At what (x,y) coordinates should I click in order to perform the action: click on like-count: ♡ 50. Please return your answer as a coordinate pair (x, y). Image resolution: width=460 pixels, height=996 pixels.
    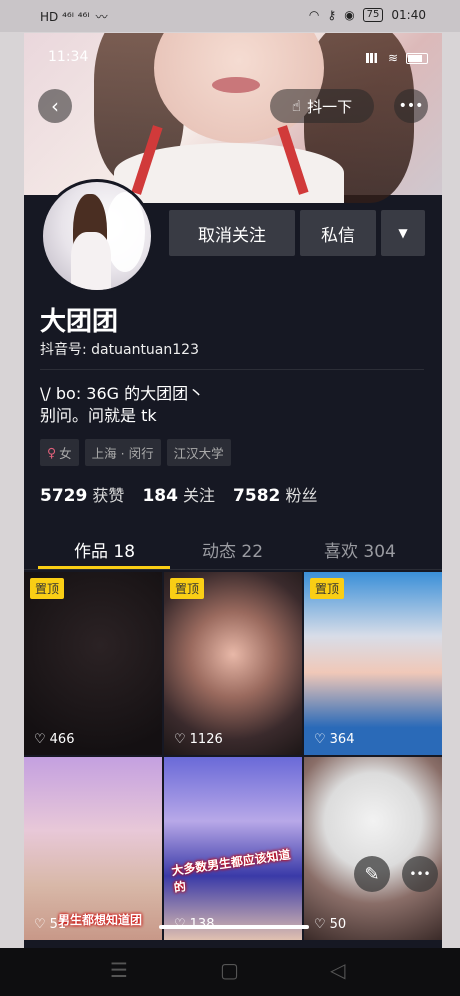
    Looking at the image, I should click on (330, 924).